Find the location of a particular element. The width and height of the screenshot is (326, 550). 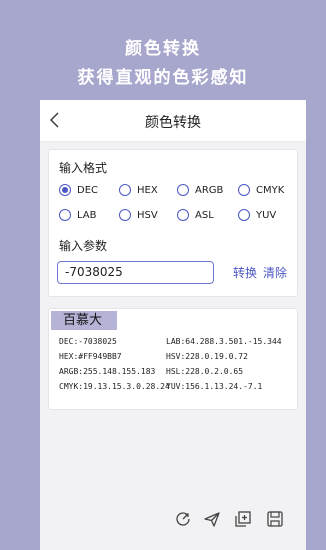

radio-argb: ARGB is located at coordinates (200, 190).